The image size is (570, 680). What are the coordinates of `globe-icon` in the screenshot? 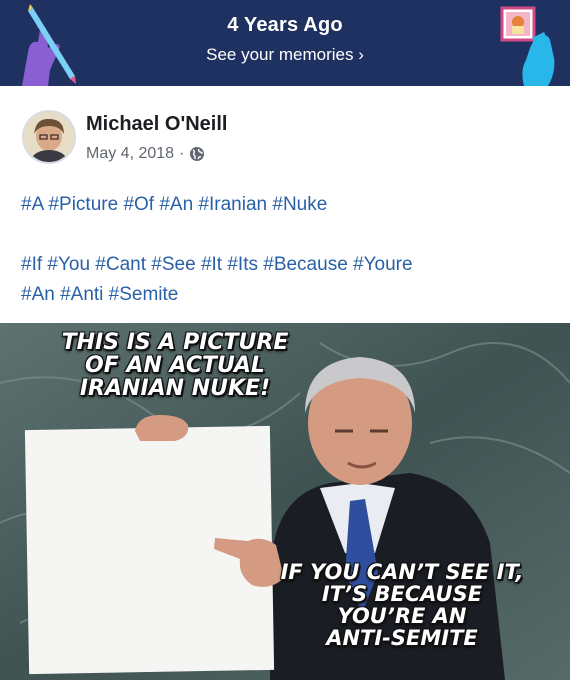 It's located at (197, 154).